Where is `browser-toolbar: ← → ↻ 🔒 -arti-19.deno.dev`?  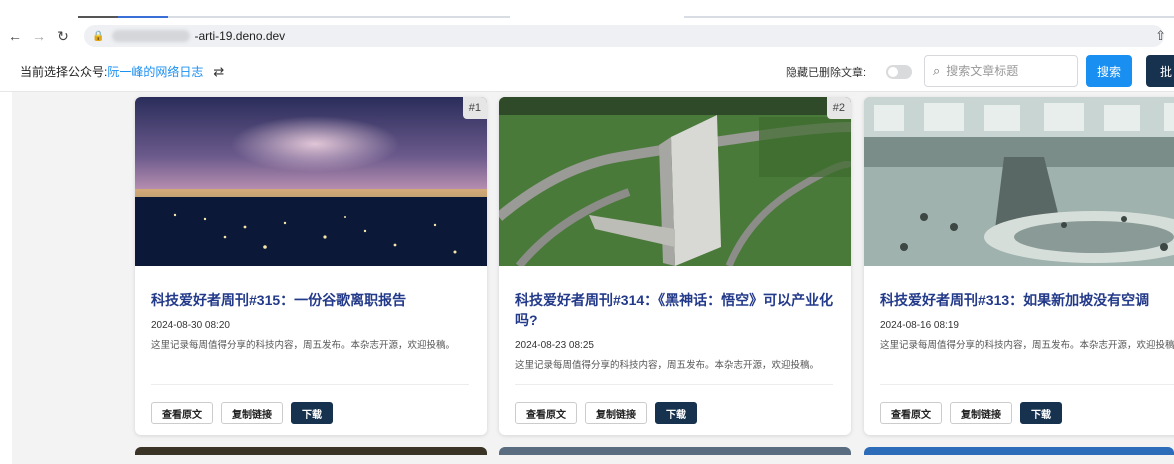
browser-toolbar: ← → ↻ 🔒 -arti-19.deno.dev is located at coordinates (587, 36).